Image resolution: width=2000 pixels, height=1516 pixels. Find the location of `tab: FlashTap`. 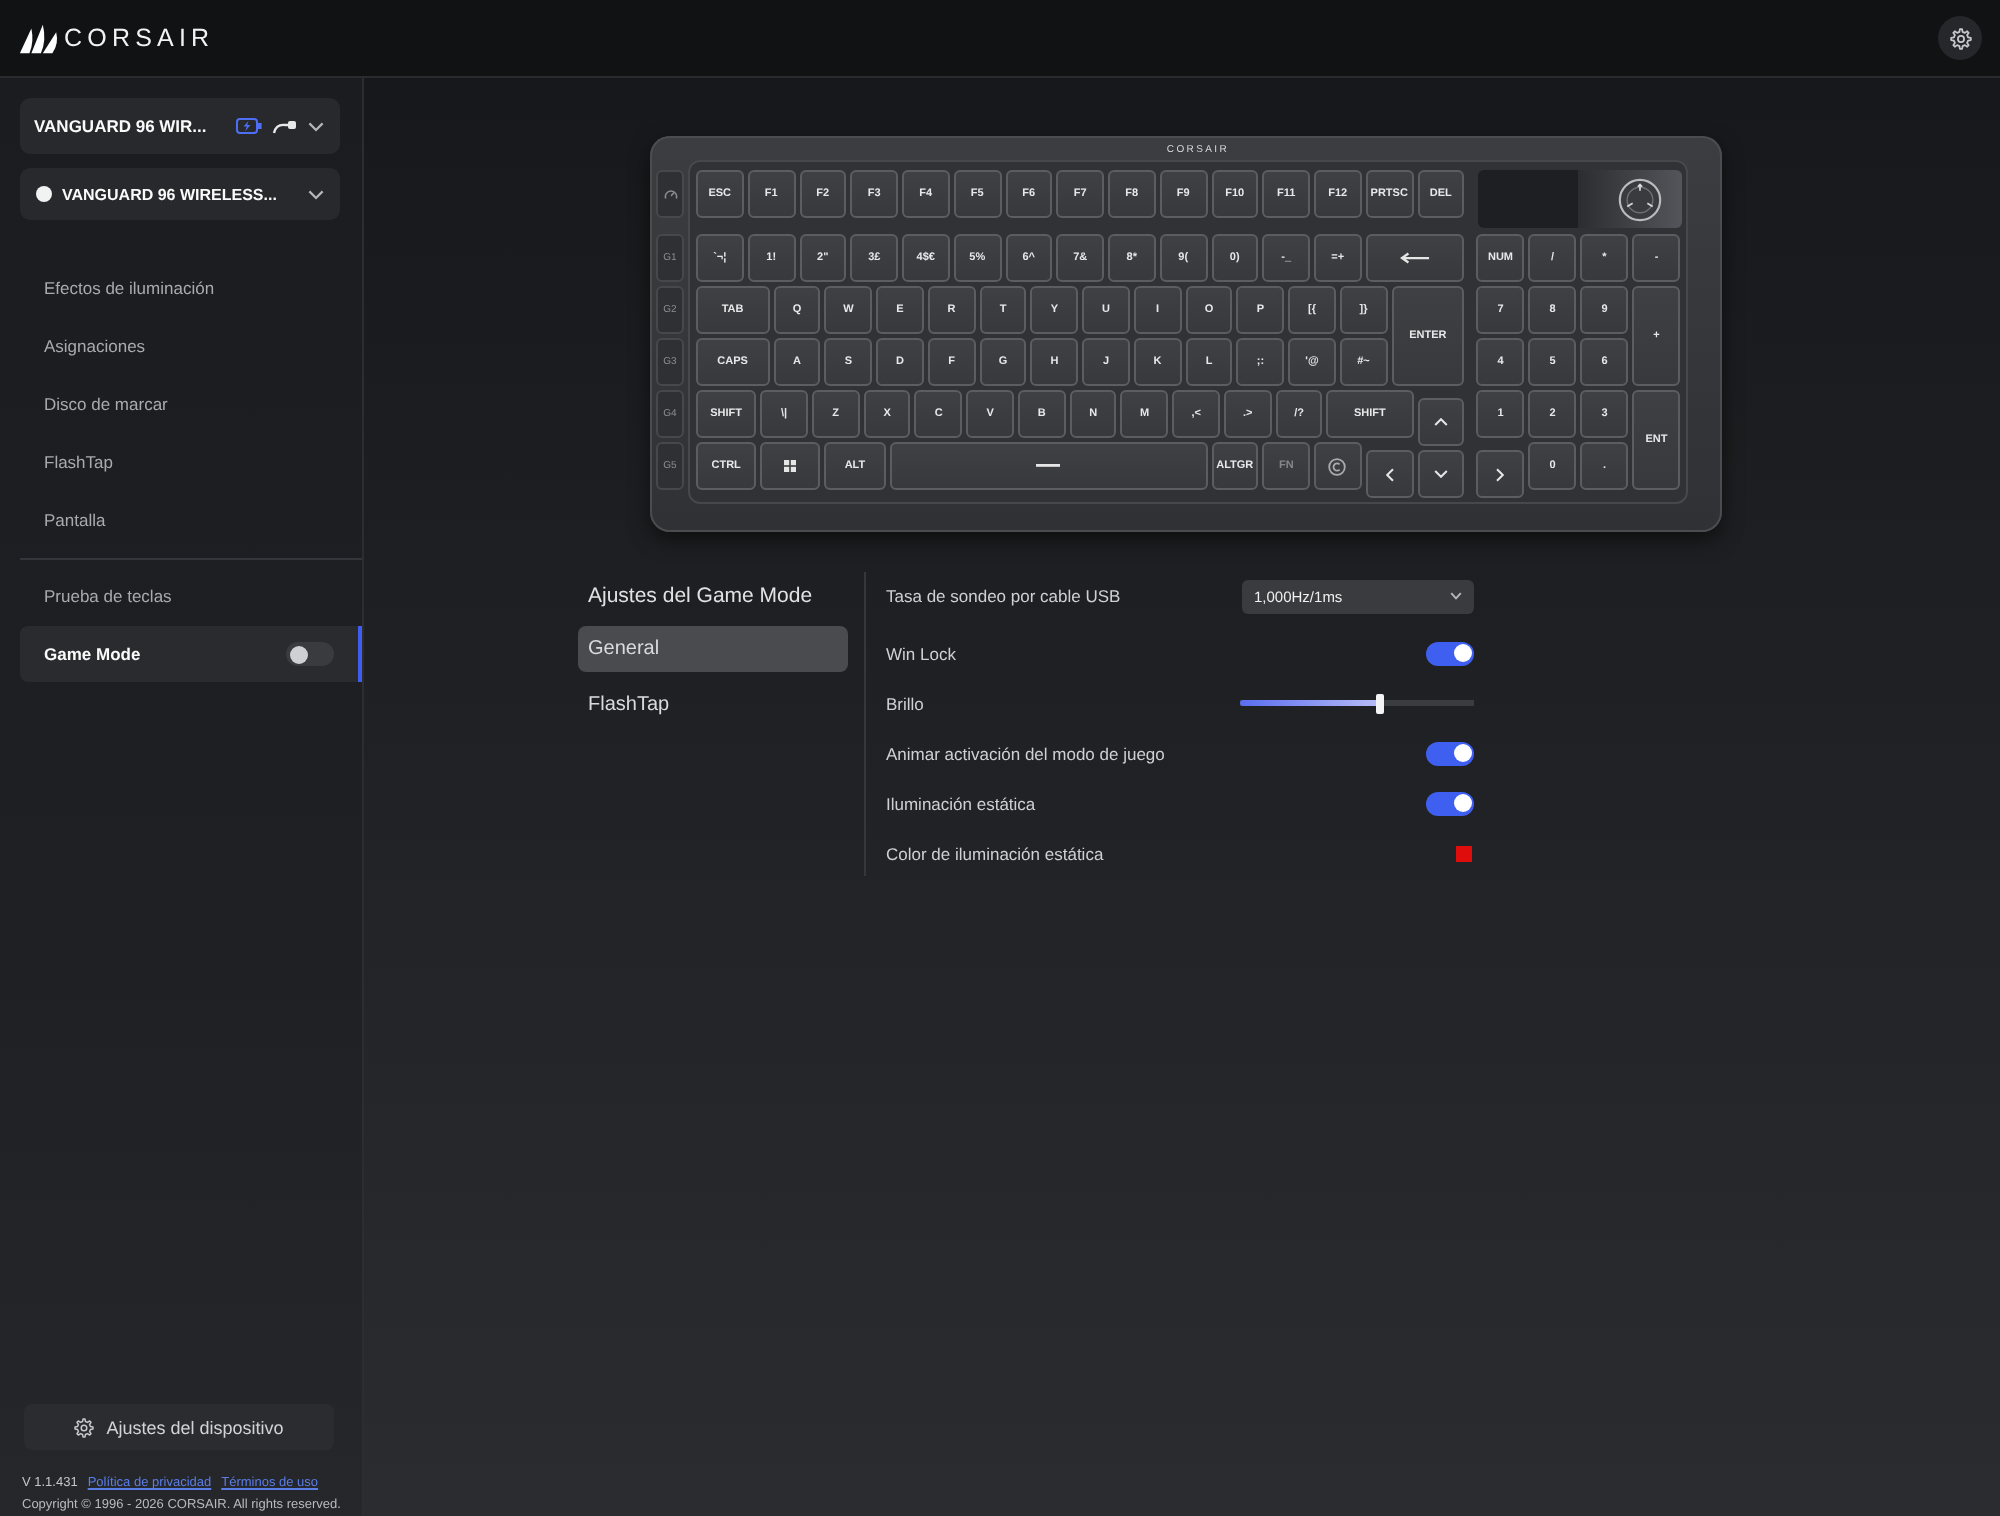

tab: FlashTap is located at coordinates (713, 705).